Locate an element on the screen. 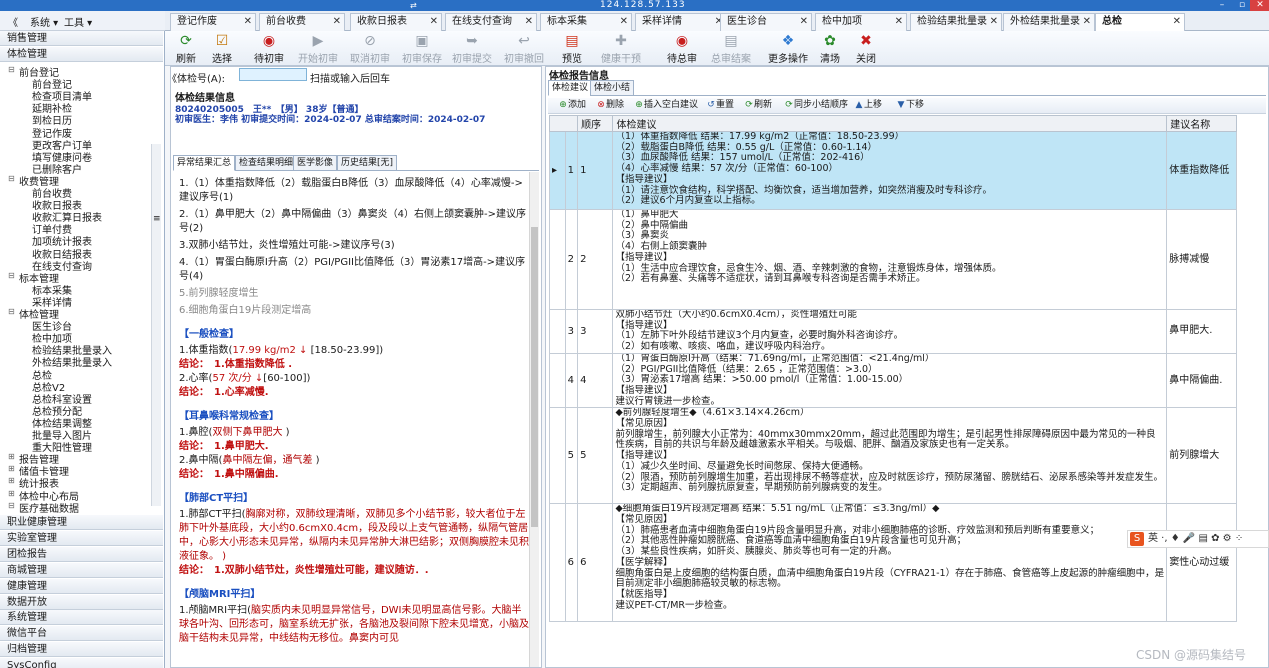 This screenshot has height=668, width=1269. sidebar-section: 商城管理 is located at coordinates (81, 570).